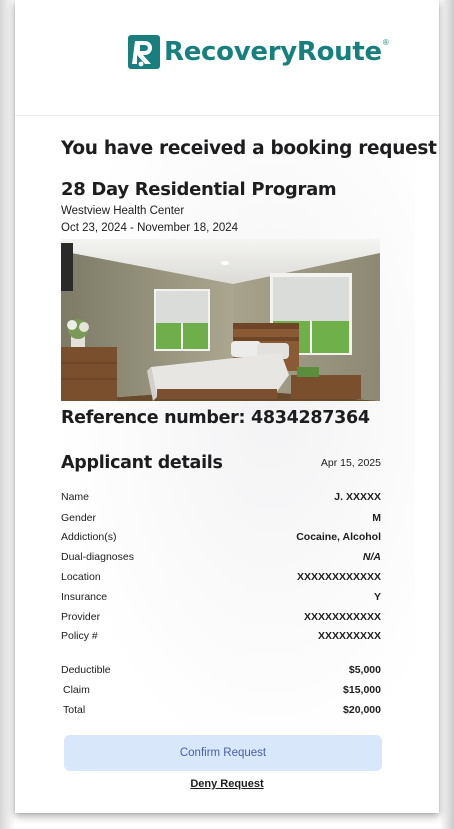 This screenshot has width=454, height=829. I want to click on cost-row-deductible: Deductible $5,000, so click(221, 671).